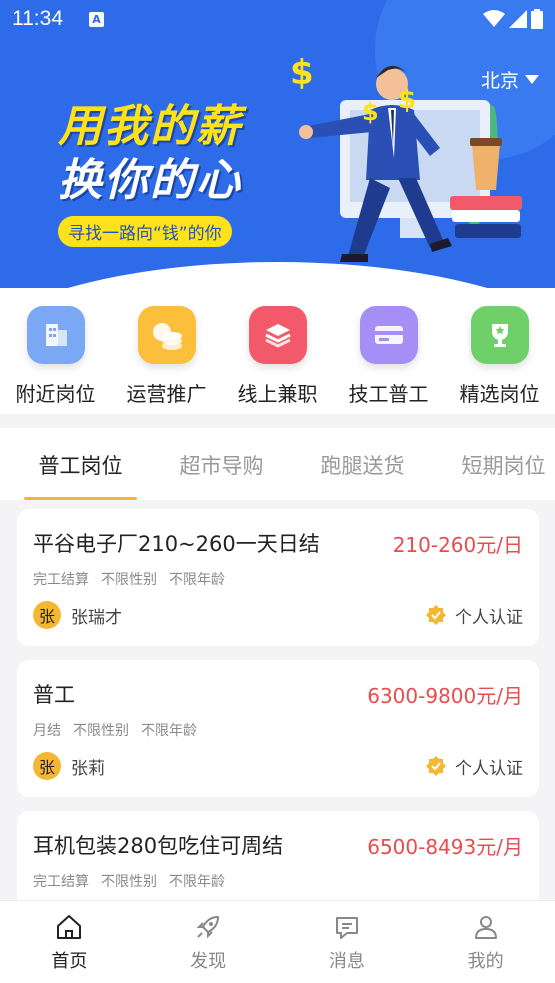  What do you see at coordinates (277, 19) in the screenshot?
I see `status-bar: 11:34 A` at bounding box center [277, 19].